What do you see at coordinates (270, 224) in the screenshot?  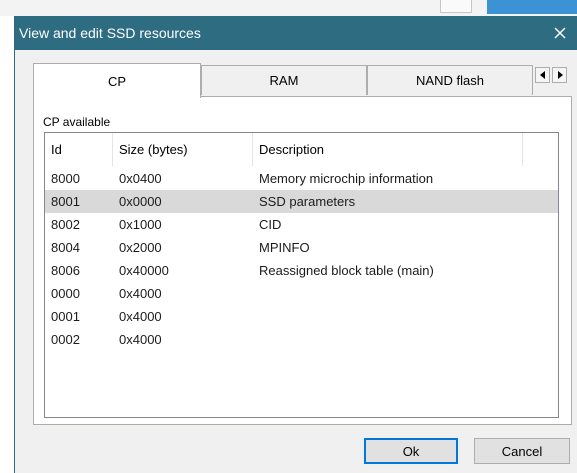 I see `cell-description: CID` at bounding box center [270, 224].